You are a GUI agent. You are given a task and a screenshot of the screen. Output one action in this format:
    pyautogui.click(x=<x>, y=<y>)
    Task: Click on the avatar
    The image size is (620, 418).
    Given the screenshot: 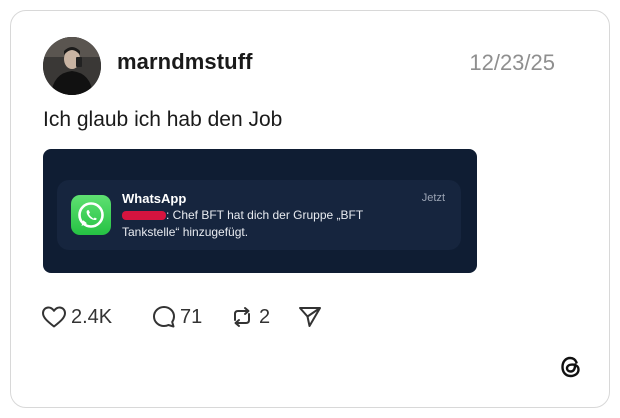 What is the action you would take?
    pyautogui.click(x=72, y=66)
    